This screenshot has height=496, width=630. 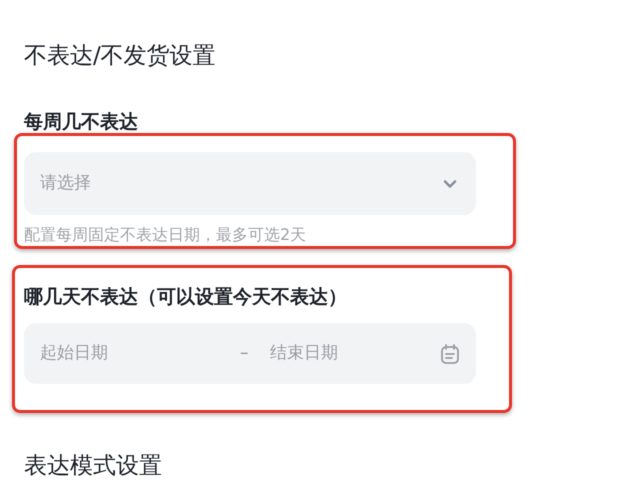 I want to click on start-date-input: 起始日期, so click(x=125, y=353).